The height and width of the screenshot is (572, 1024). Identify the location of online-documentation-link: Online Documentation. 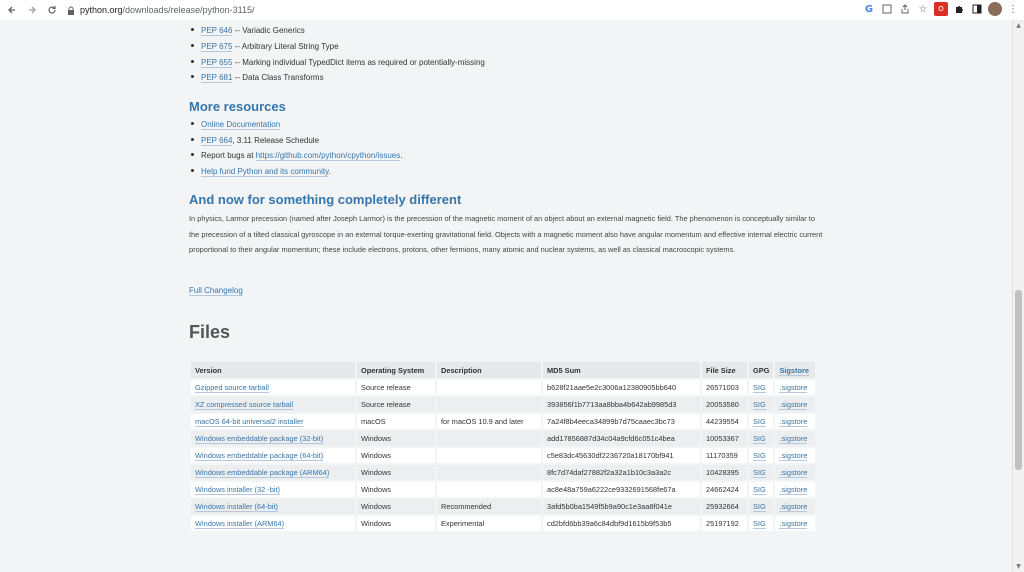
(241, 125).